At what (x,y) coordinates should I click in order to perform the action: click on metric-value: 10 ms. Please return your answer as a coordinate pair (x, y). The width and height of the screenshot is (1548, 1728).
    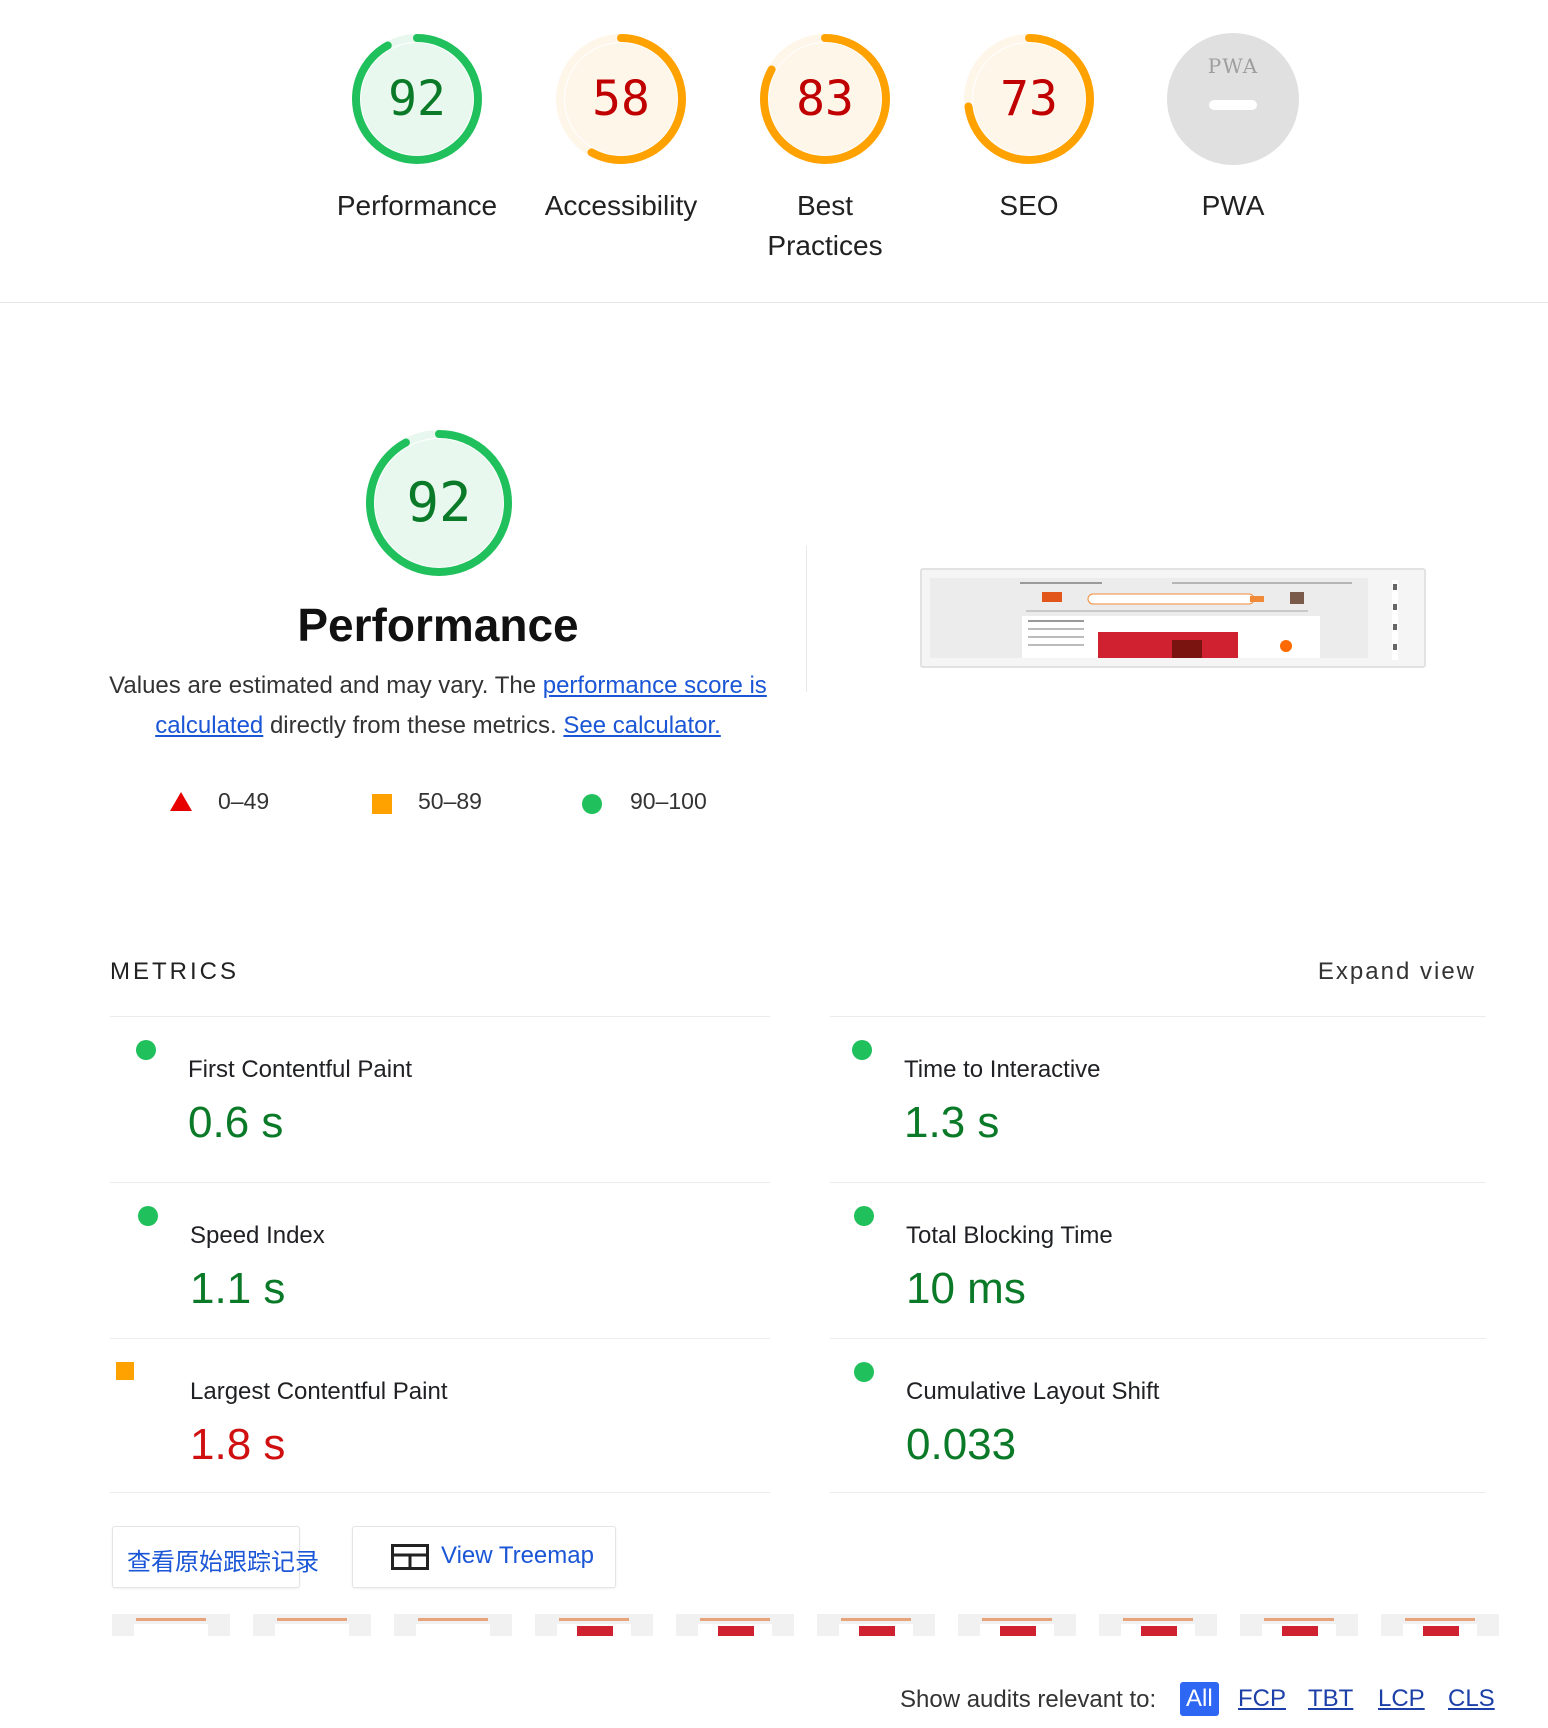
    Looking at the image, I should click on (966, 1288).